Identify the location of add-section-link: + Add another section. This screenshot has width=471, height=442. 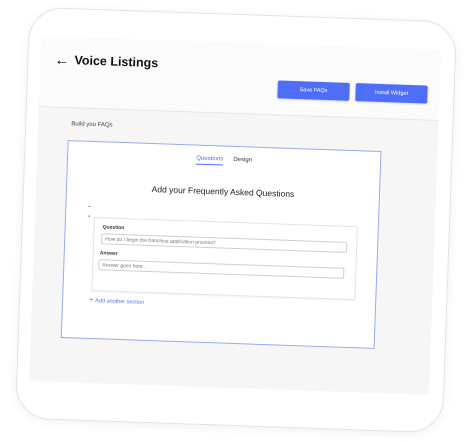
(116, 301).